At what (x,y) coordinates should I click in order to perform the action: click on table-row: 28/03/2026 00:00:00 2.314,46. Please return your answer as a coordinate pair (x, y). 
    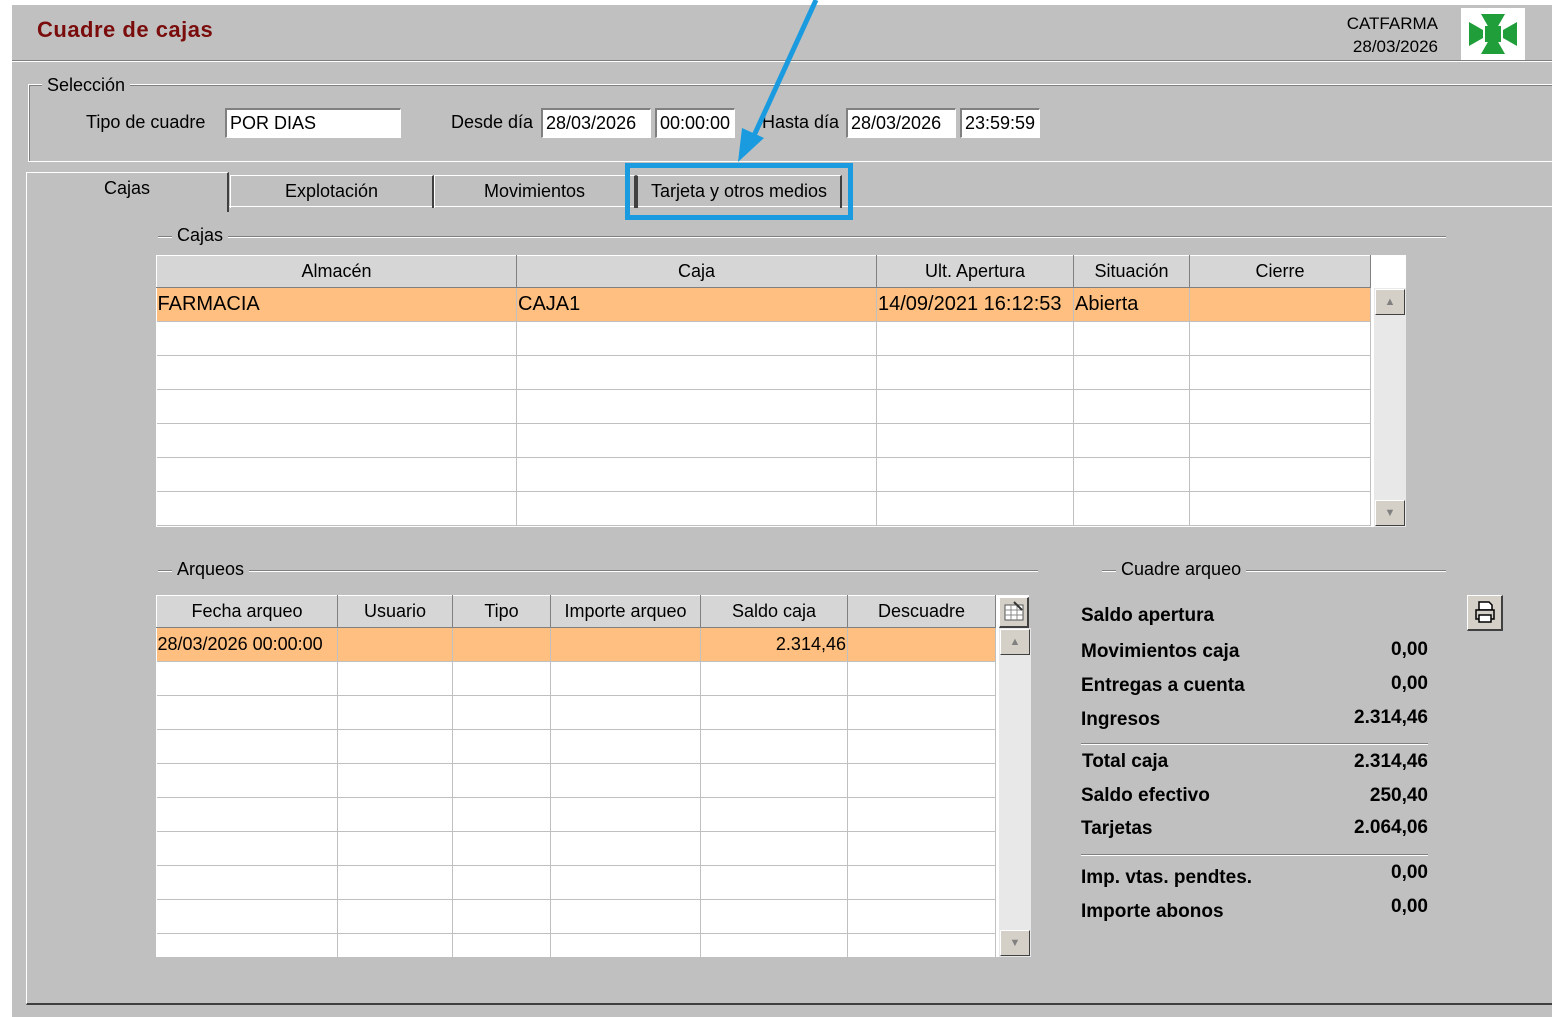
    Looking at the image, I should click on (576, 644).